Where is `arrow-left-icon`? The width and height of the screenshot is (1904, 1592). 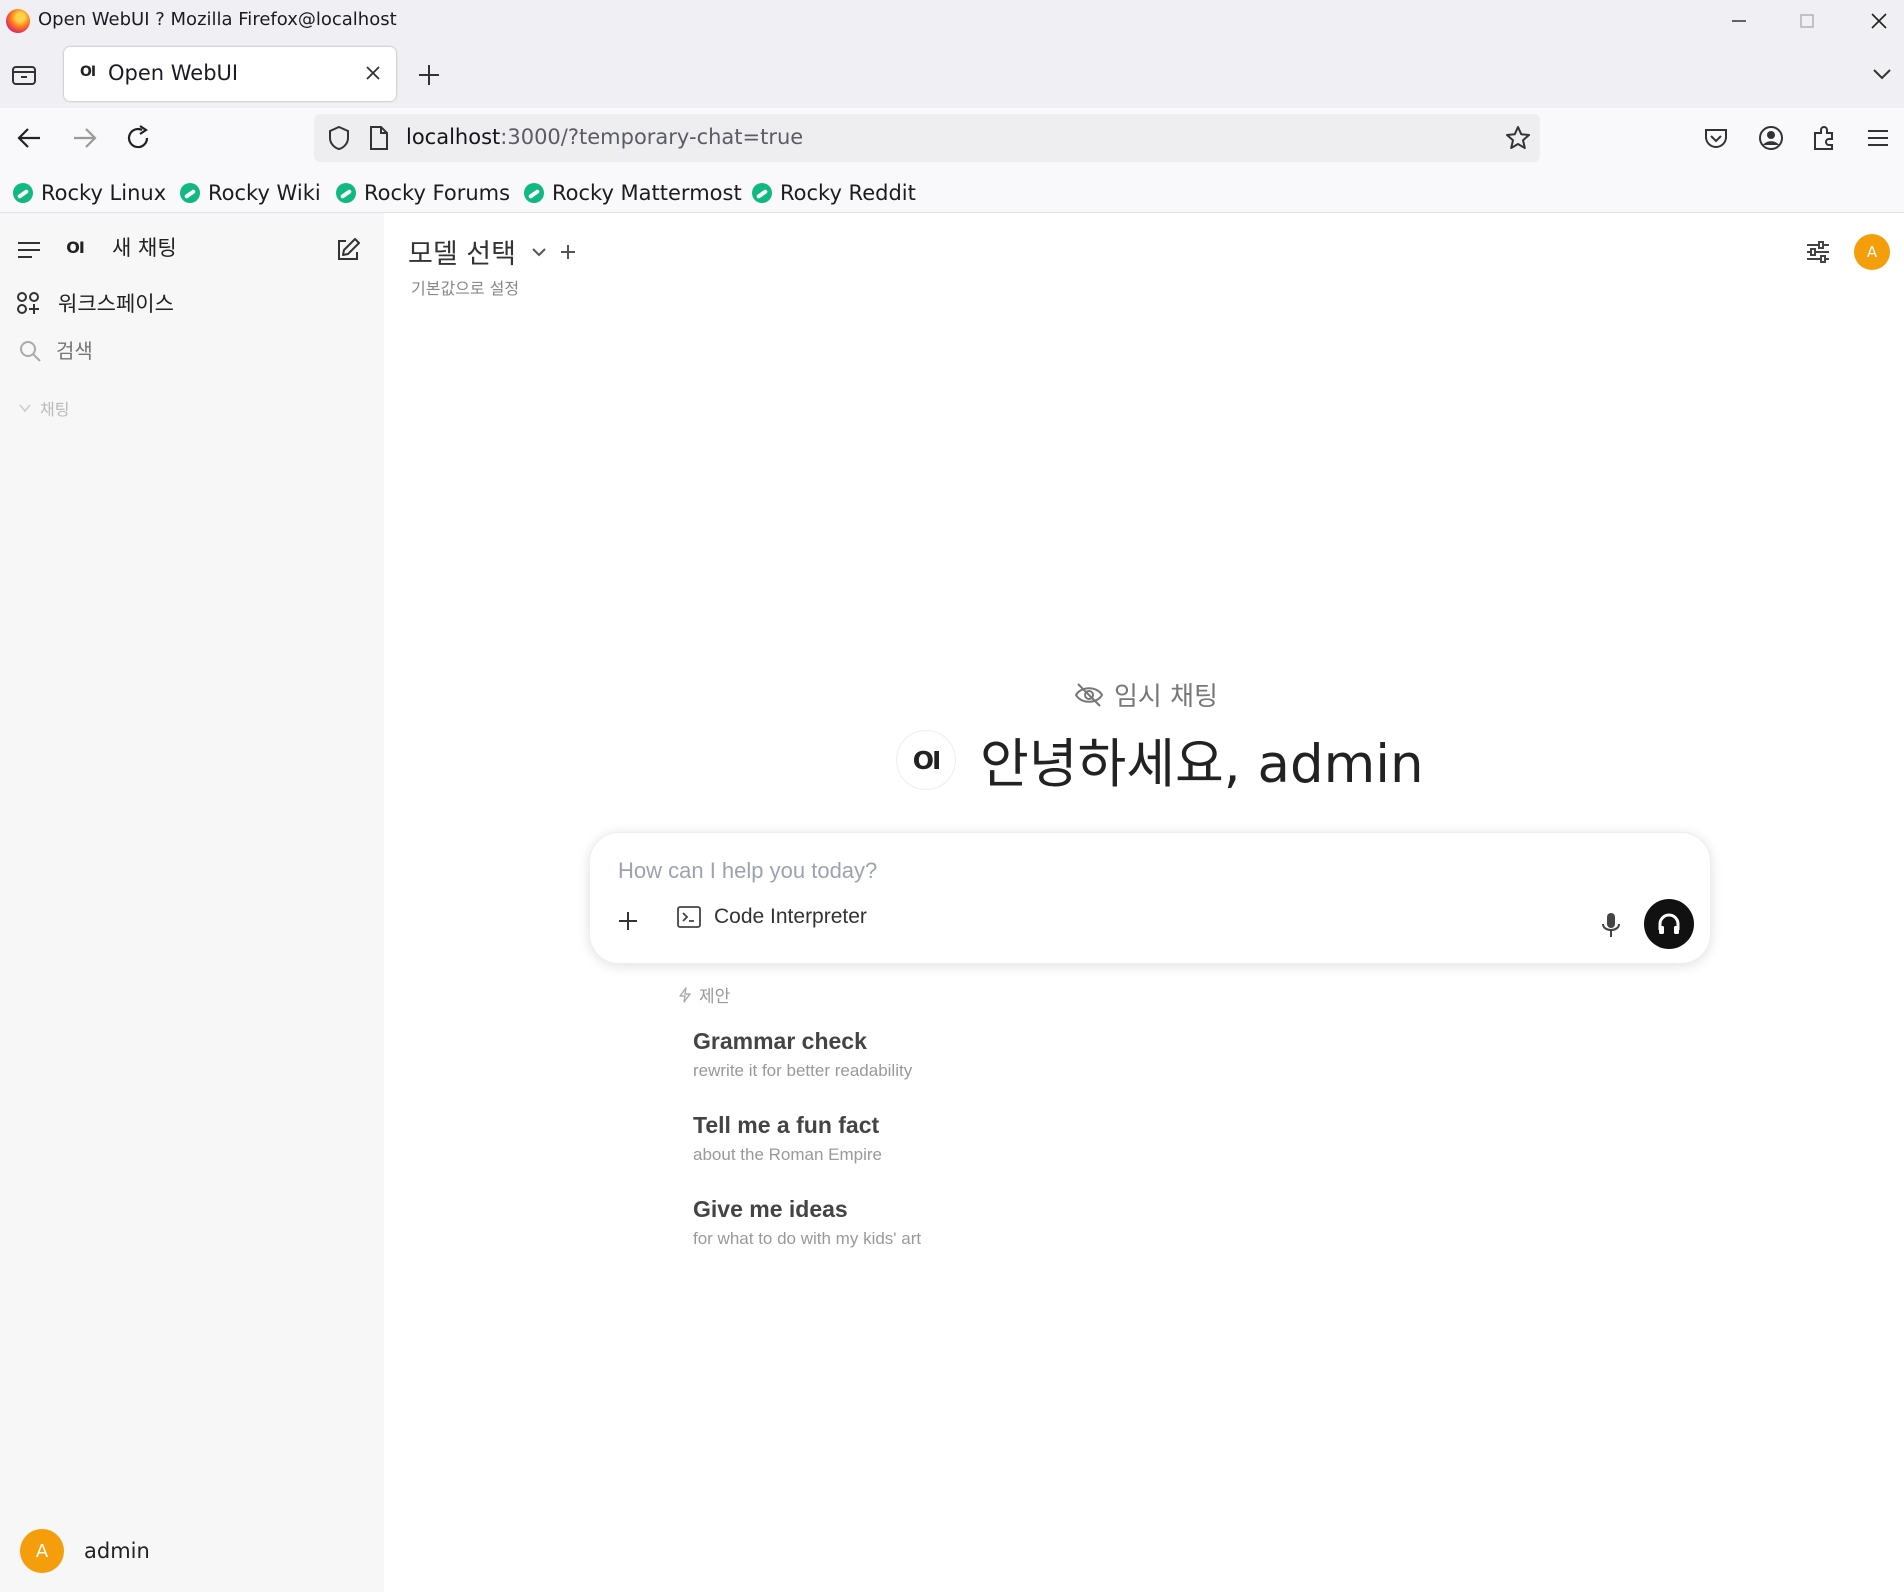
arrow-left-icon is located at coordinates (28, 138).